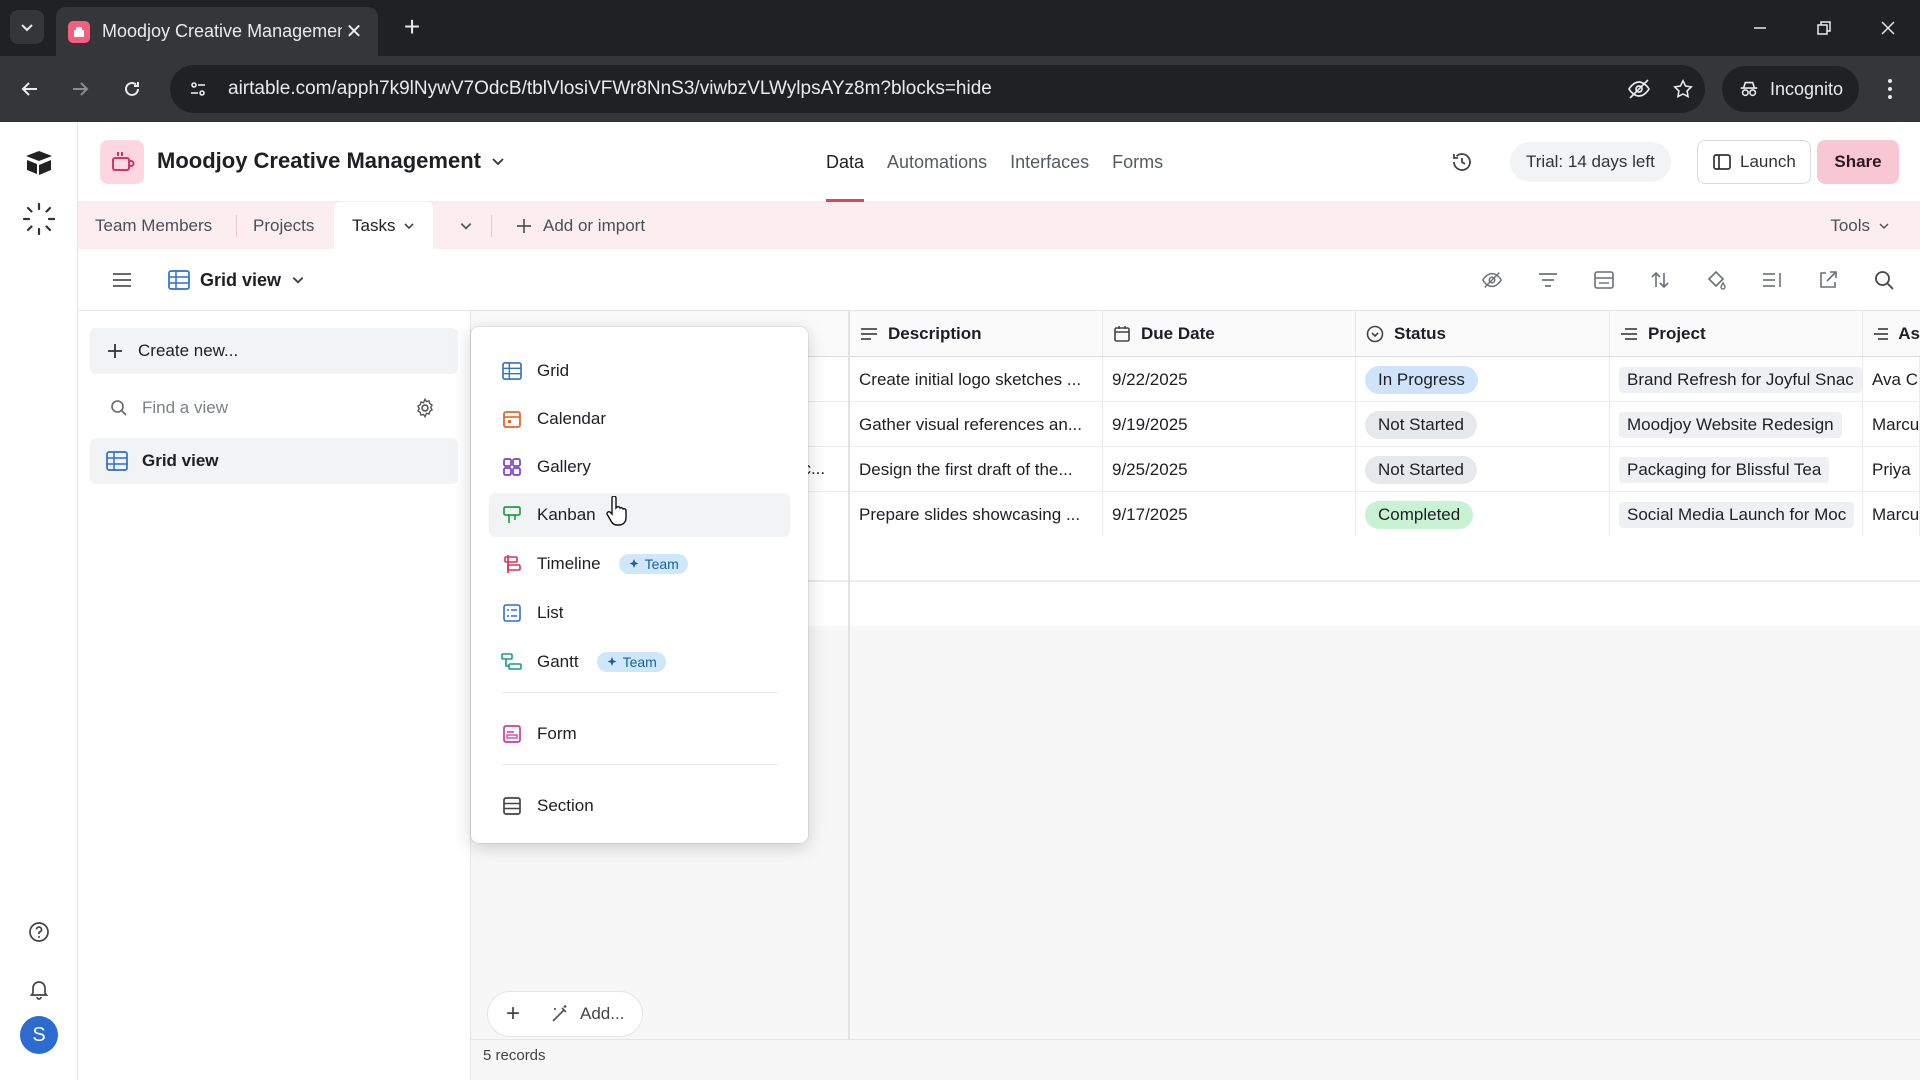 The image size is (1920, 1080). What do you see at coordinates (39, 932) in the screenshot?
I see `help-icon` at bounding box center [39, 932].